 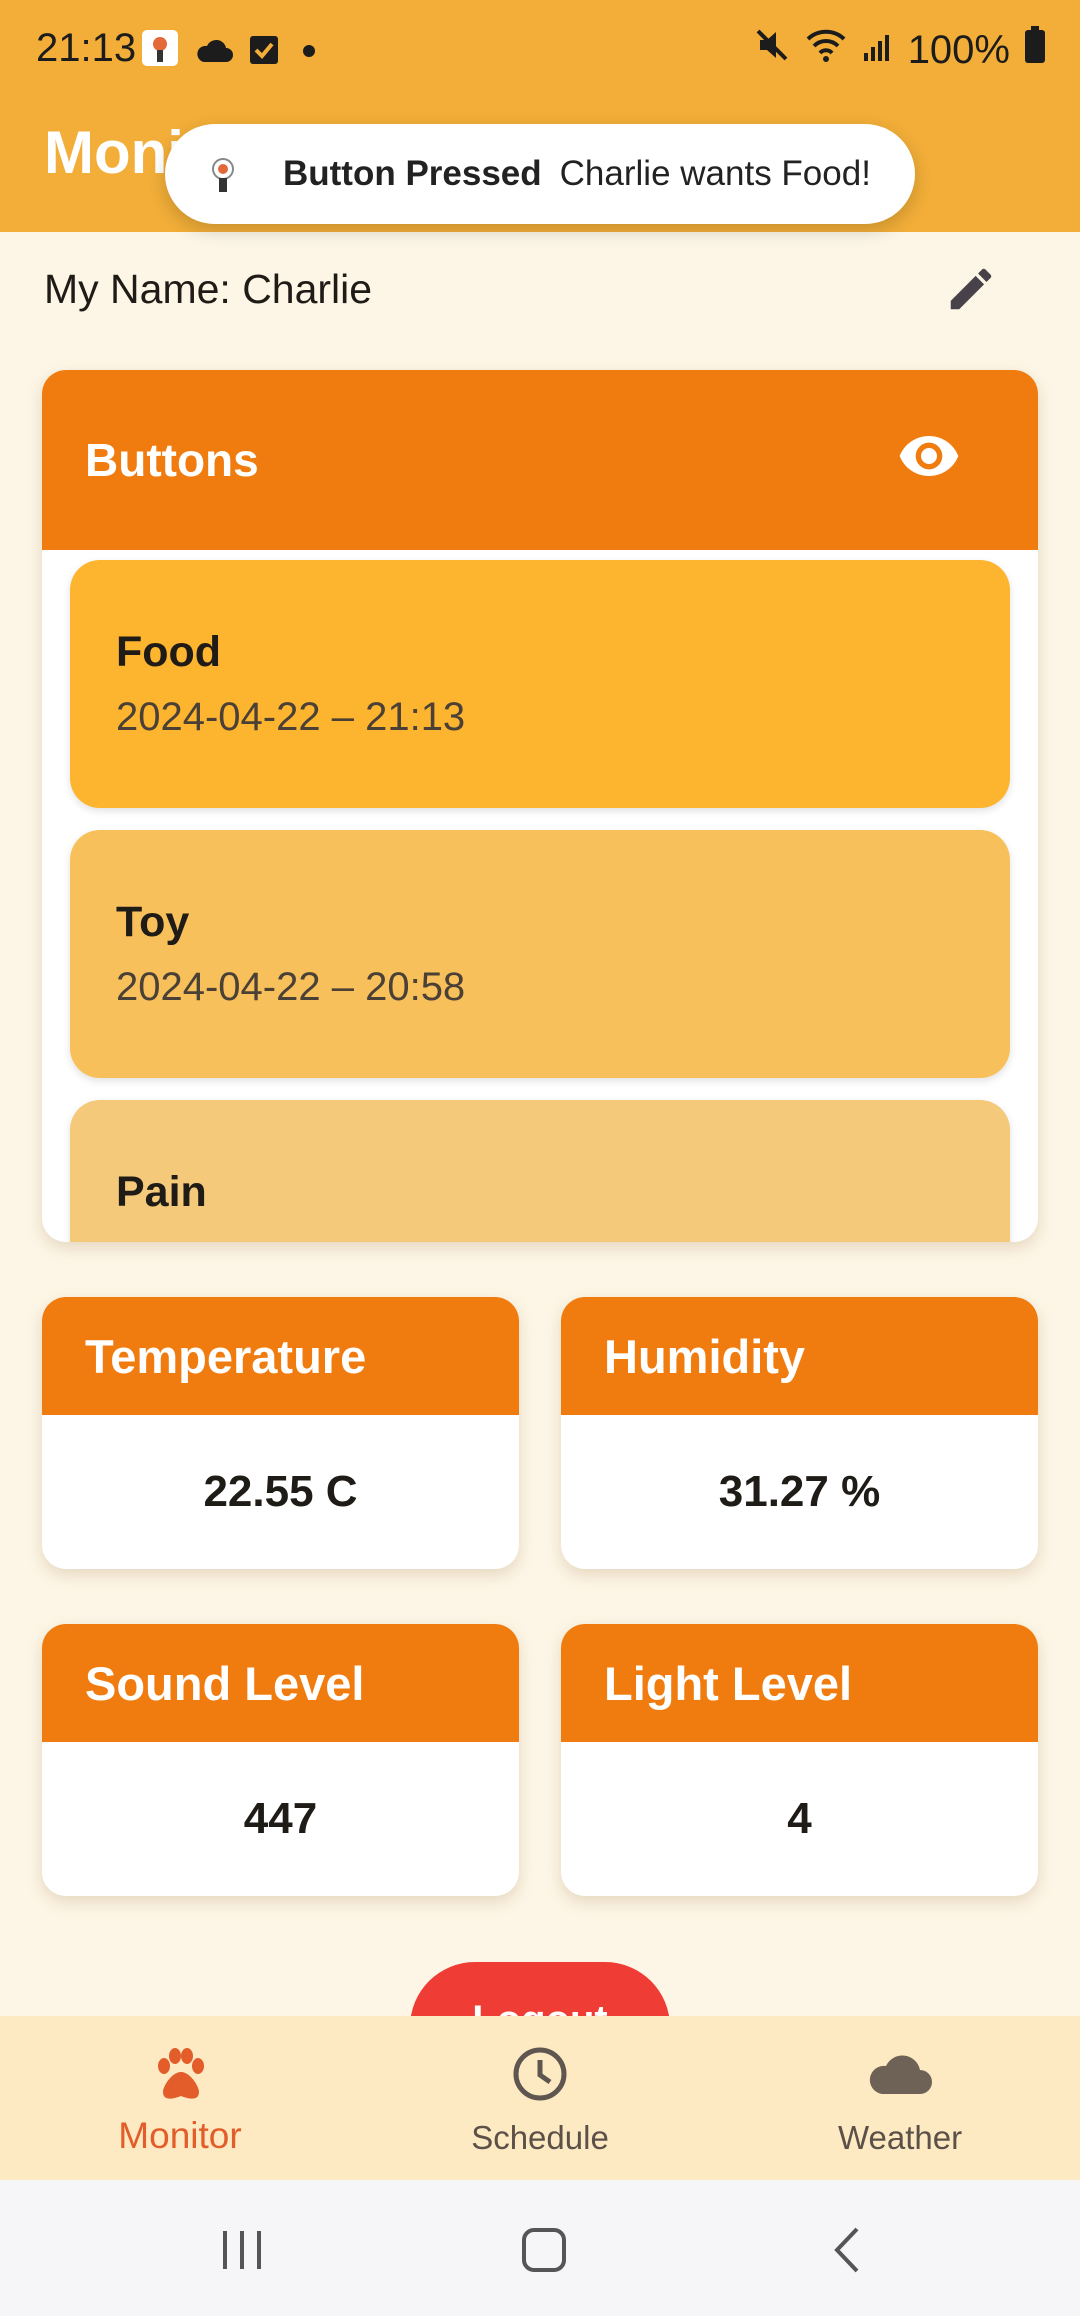 I want to click on nav-label: Weather, so click(x=900, y=2137).